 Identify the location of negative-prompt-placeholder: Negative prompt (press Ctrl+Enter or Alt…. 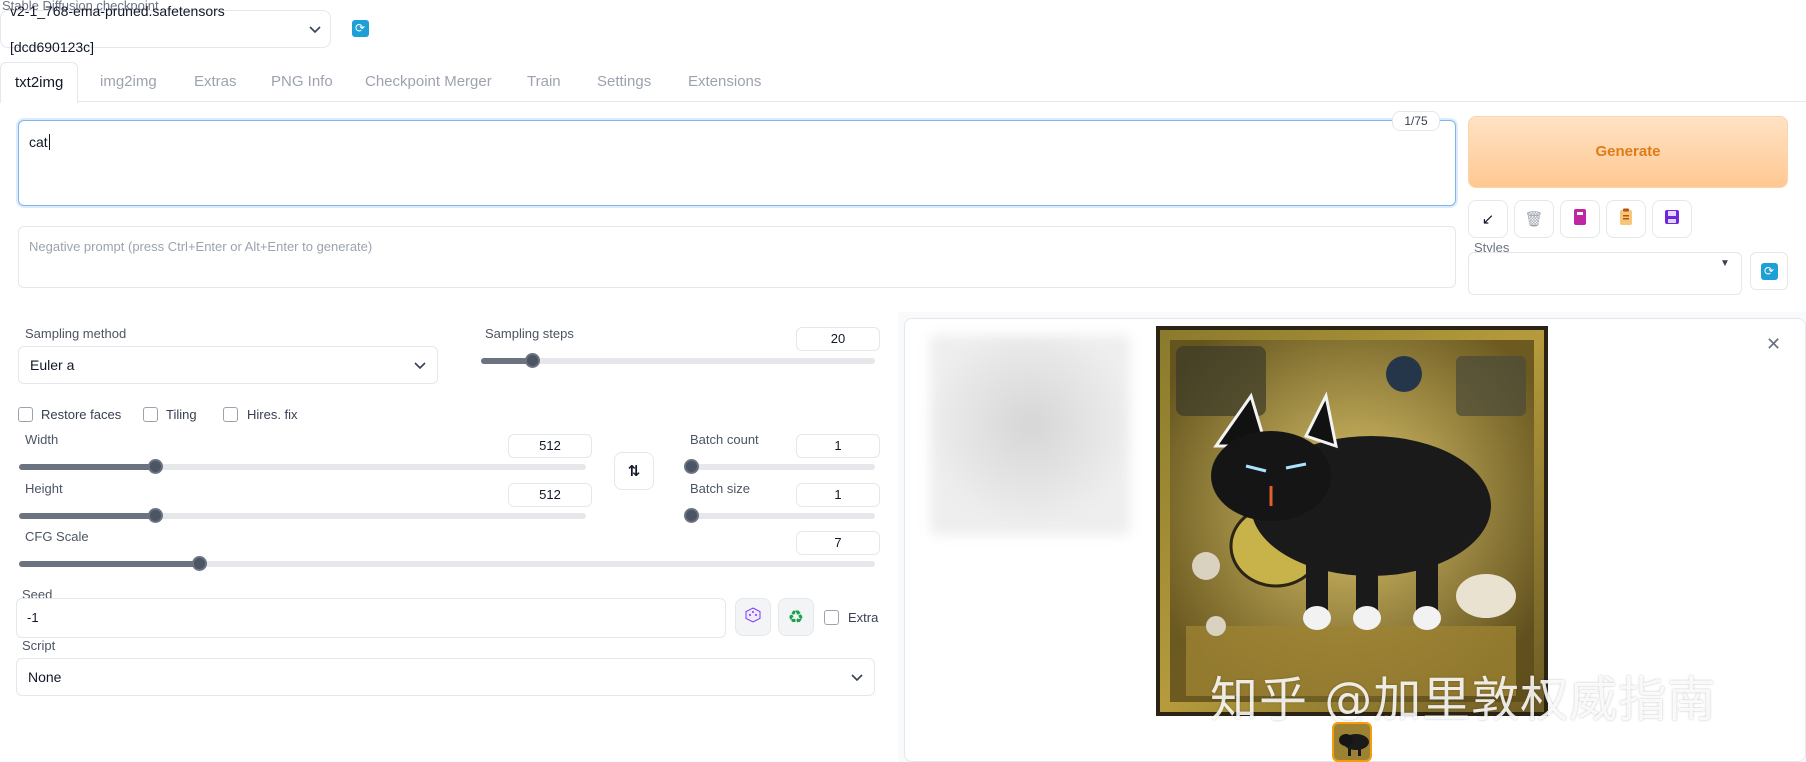
(201, 246).